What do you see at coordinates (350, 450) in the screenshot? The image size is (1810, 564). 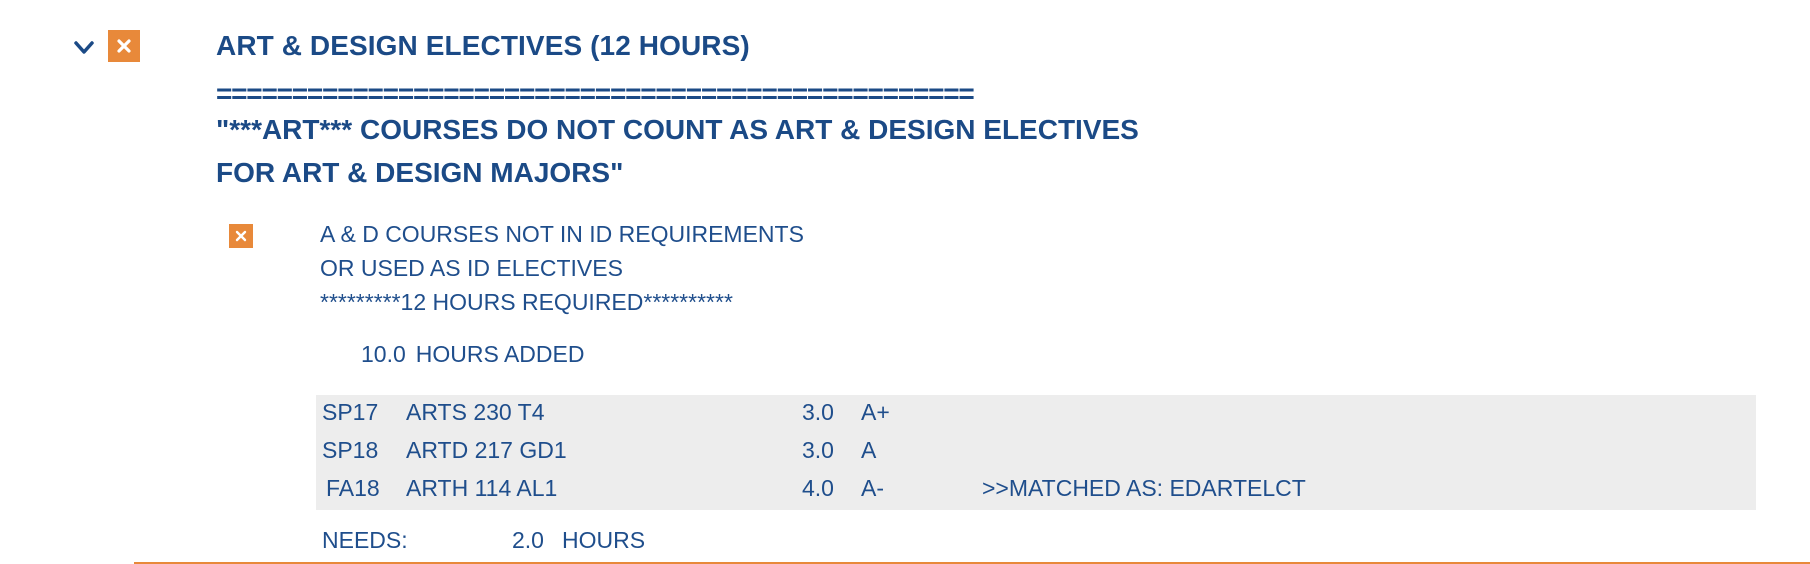 I see `course-term: SP18` at bounding box center [350, 450].